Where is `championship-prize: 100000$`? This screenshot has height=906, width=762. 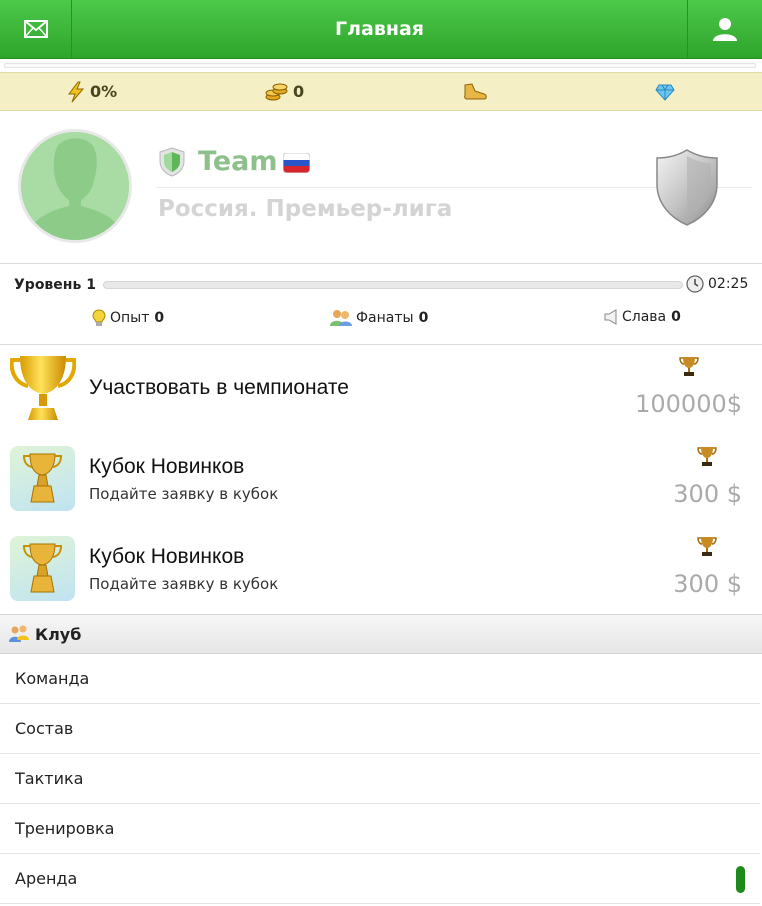
championship-prize: 100000$ is located at coordinates (688, 404).